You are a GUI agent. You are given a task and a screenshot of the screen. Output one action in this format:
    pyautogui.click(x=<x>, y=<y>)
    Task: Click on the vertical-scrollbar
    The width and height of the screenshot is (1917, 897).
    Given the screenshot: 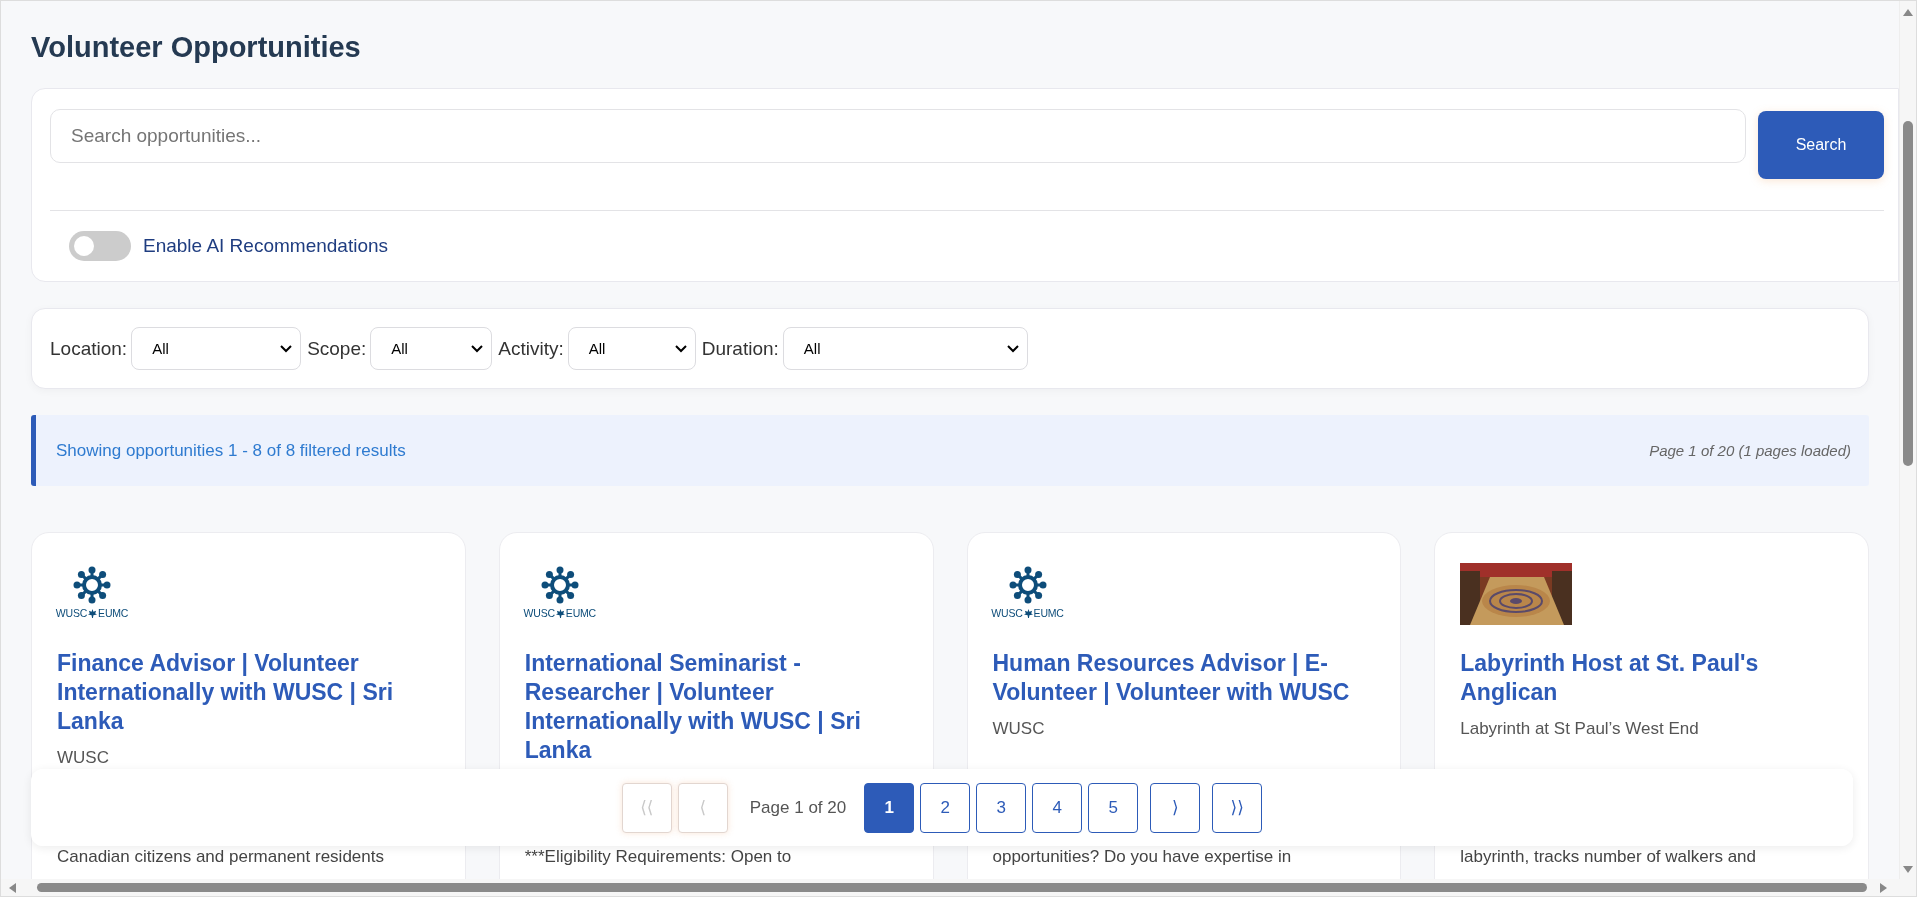 What is the action you would take?
    pyautogui.click(x=1907, y=440)
    